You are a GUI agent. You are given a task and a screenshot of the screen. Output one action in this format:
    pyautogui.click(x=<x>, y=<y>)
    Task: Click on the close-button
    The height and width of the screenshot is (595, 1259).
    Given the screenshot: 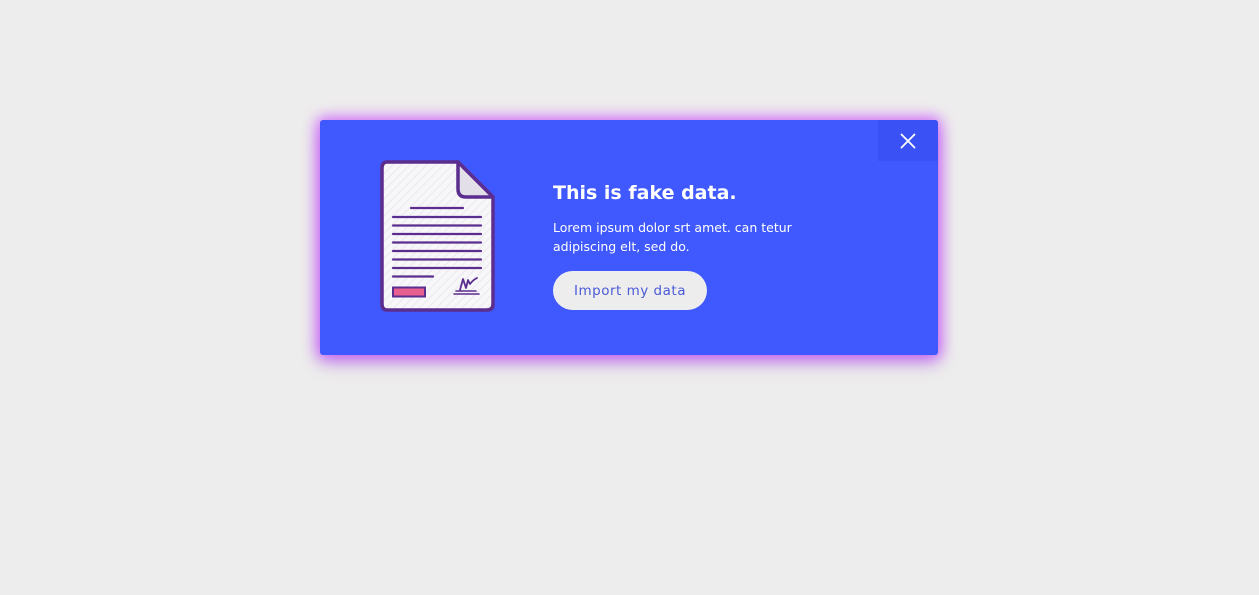 What is the action you would take?
    pyautogui.click(x=908, y=140)
    